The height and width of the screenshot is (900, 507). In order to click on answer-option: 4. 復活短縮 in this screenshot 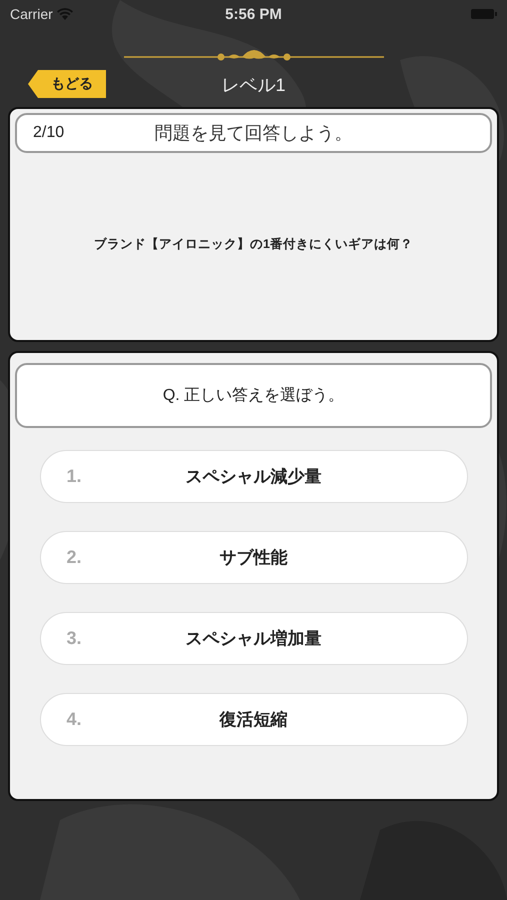, I will do `click(254, 719)`.